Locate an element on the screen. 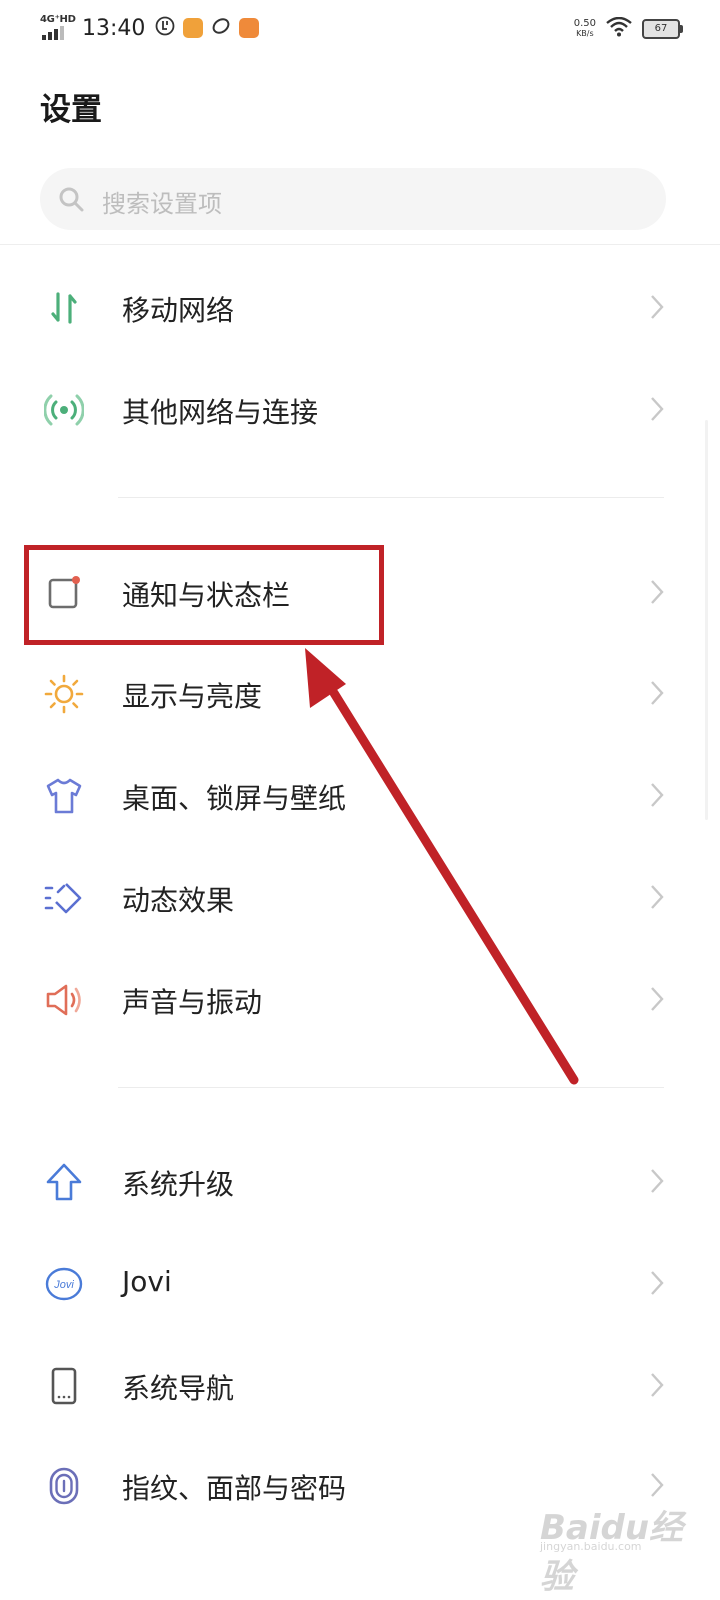  upgrade-arrow-icon is located at coordinates (64, 1182).